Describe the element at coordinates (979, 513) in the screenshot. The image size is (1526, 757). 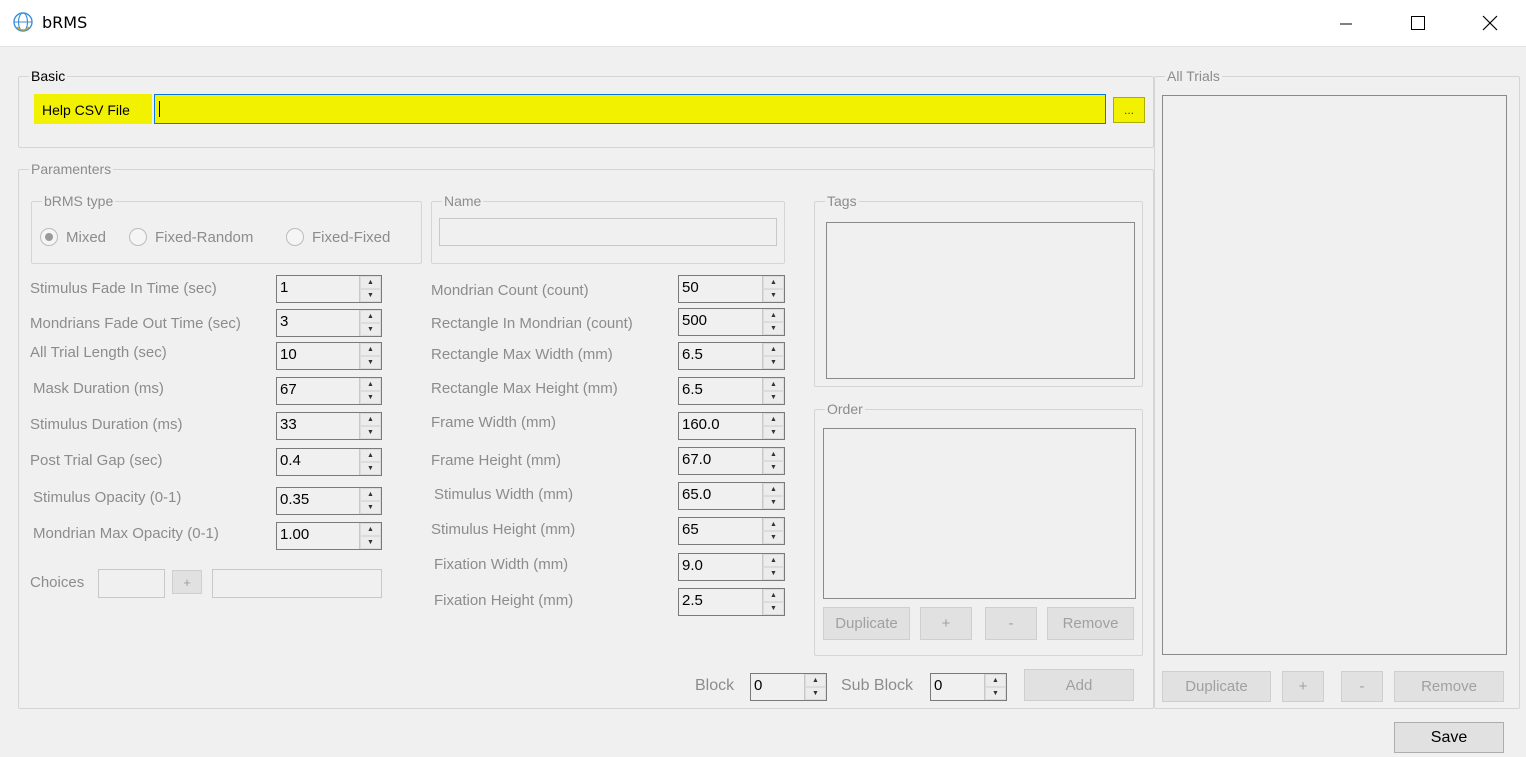
I see `order-list` at that location.